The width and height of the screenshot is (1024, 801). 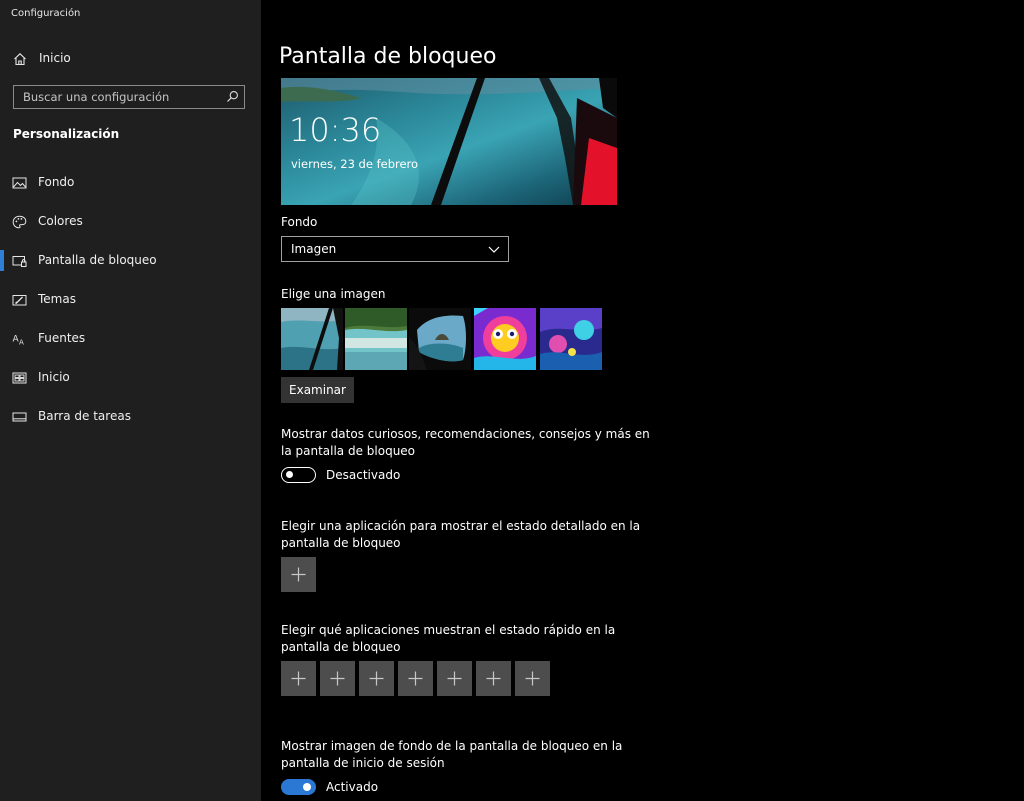 What do you see at coordinates (363, 475) in the screenshot?
I see `fun-facts-state: Desactivado` at bounding box center [363, 475].